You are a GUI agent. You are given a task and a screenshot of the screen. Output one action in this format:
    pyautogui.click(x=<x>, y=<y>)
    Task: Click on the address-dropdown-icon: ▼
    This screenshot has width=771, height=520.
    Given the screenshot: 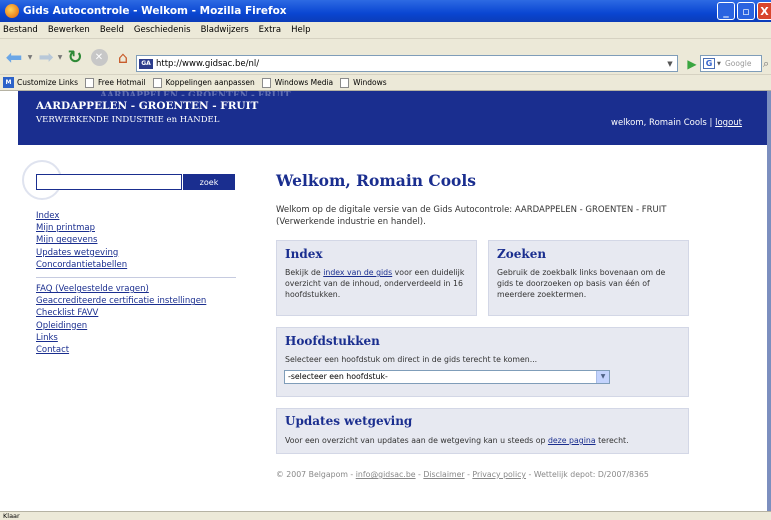 What is the action you would take?
    pyautogui.click(x=670, y=64)
    